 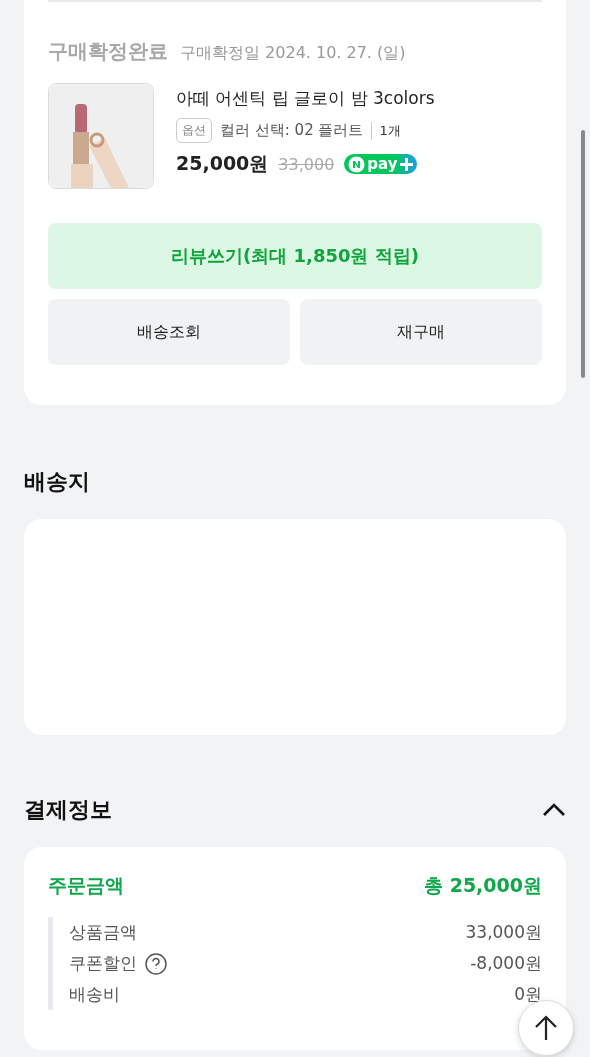 What do you see at coordinates (86, 885) in the screenshot?
I see `total-label: 주문금액` at bounding box center [86, 885].